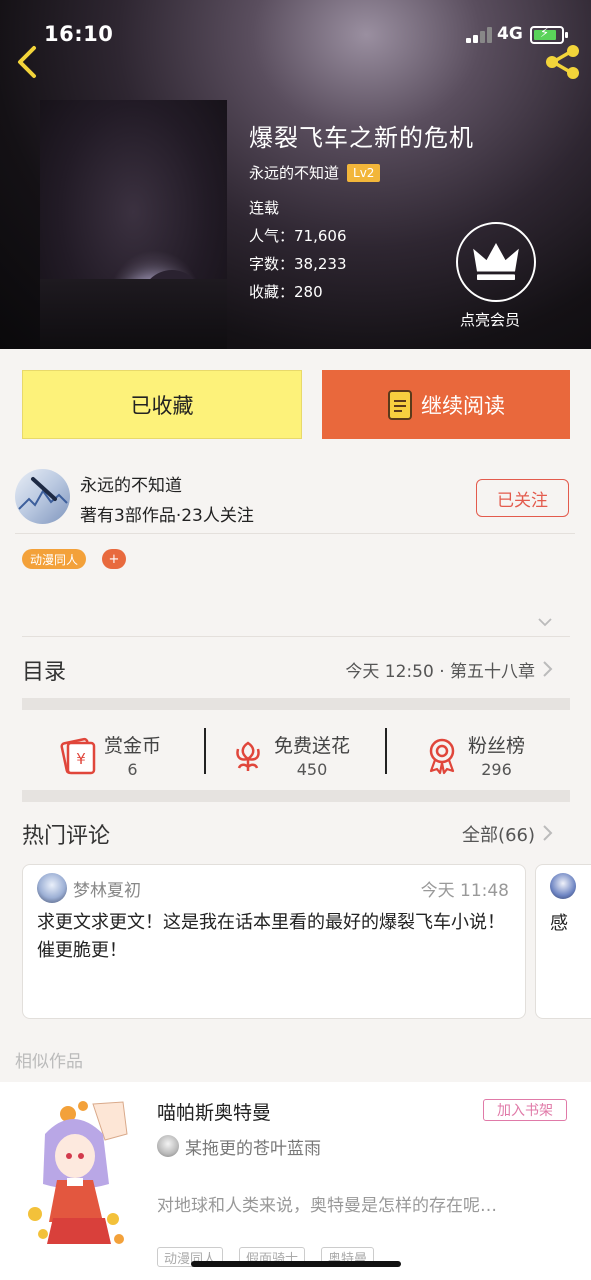 Image resolution: width=591 pixels, height=1280 pixels. Describe the element at coordinates (107, 888) in the screenshot. I see `comment-user: 梦林夏初` at that location.